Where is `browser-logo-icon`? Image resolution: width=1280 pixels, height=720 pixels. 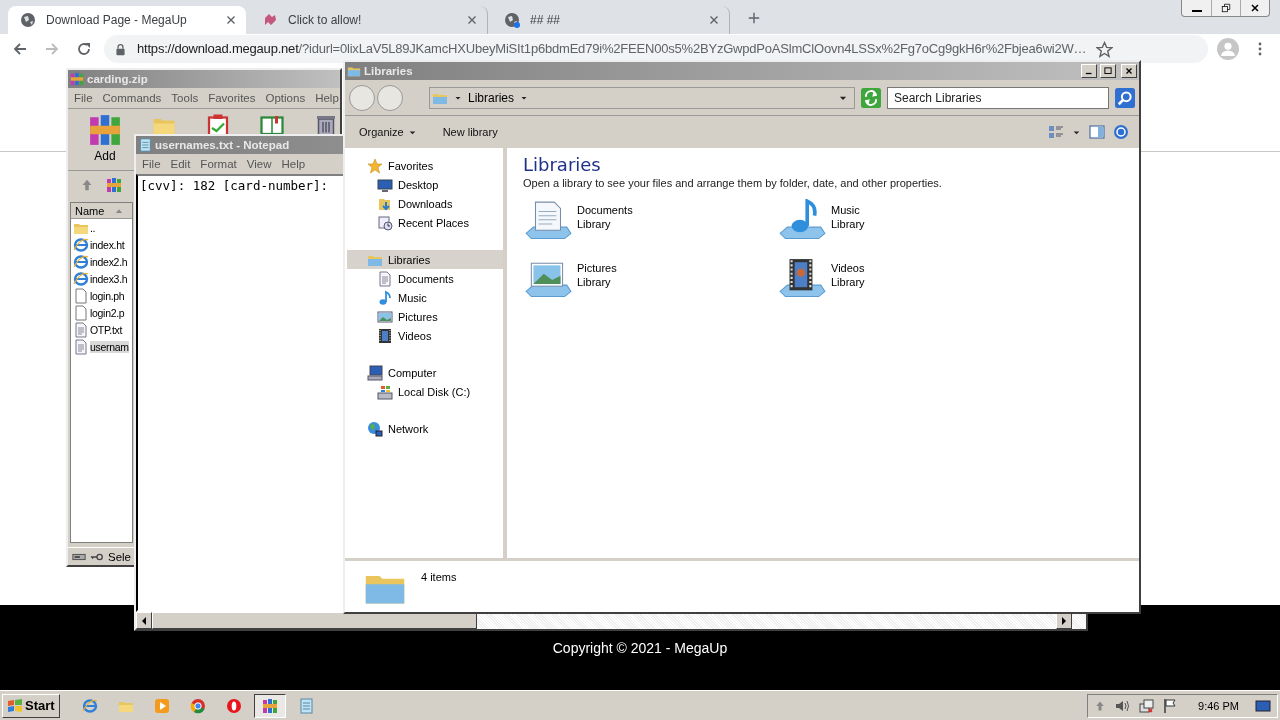 browser-logo-icon is located at coordinates (197, 705).